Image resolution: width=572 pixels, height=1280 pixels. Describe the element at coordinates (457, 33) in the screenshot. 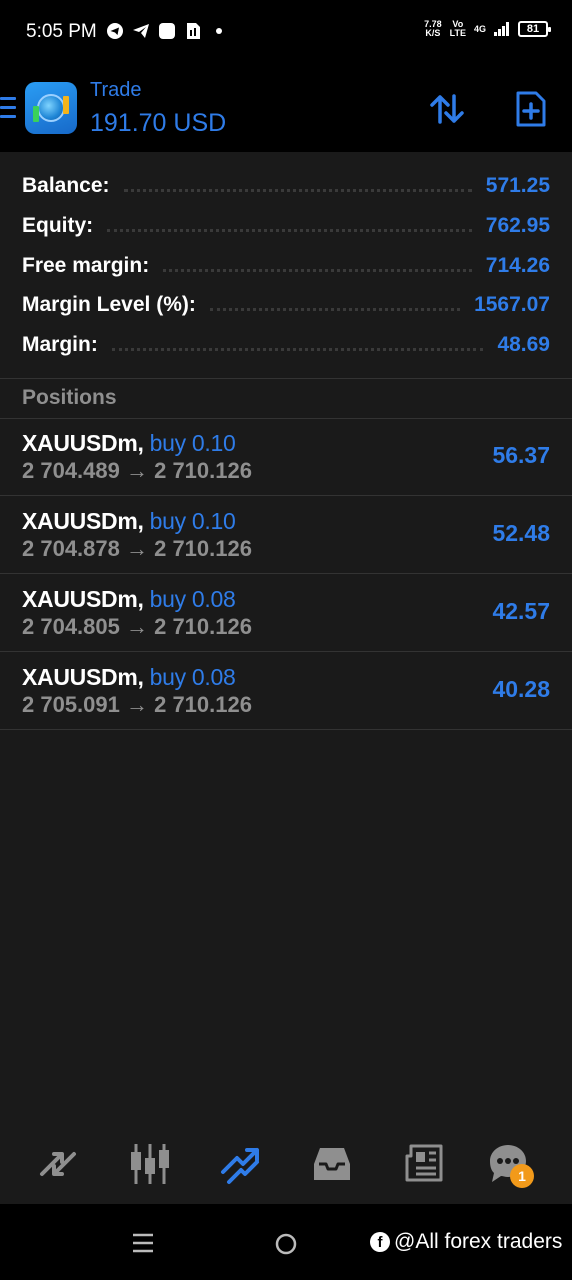

I see `volte-bottom: LTE` at that location.